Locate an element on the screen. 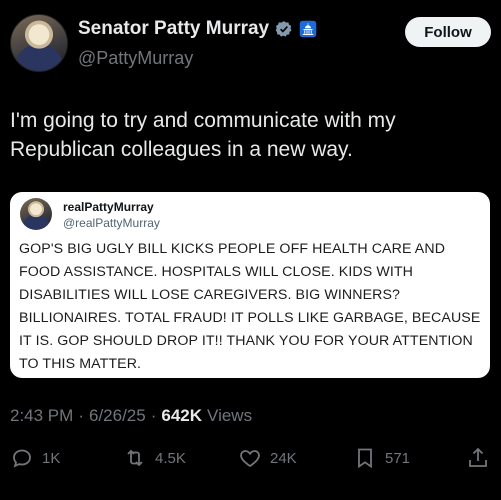  reply-count: 1K is located at coordinates (51, 458).